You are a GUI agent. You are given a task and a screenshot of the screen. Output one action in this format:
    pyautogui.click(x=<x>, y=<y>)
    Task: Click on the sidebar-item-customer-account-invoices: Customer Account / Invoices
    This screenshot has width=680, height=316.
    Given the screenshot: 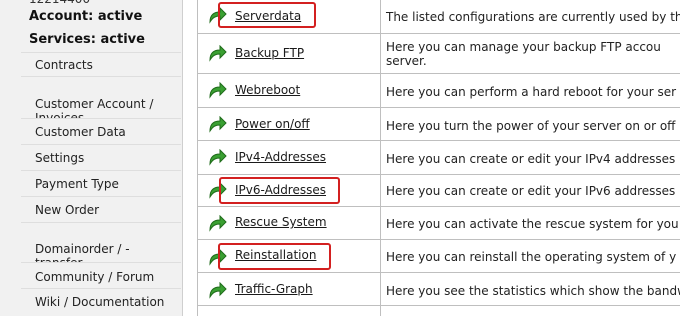 What is the action you would take?
    pyautogui.click(x=101, y=100)
    